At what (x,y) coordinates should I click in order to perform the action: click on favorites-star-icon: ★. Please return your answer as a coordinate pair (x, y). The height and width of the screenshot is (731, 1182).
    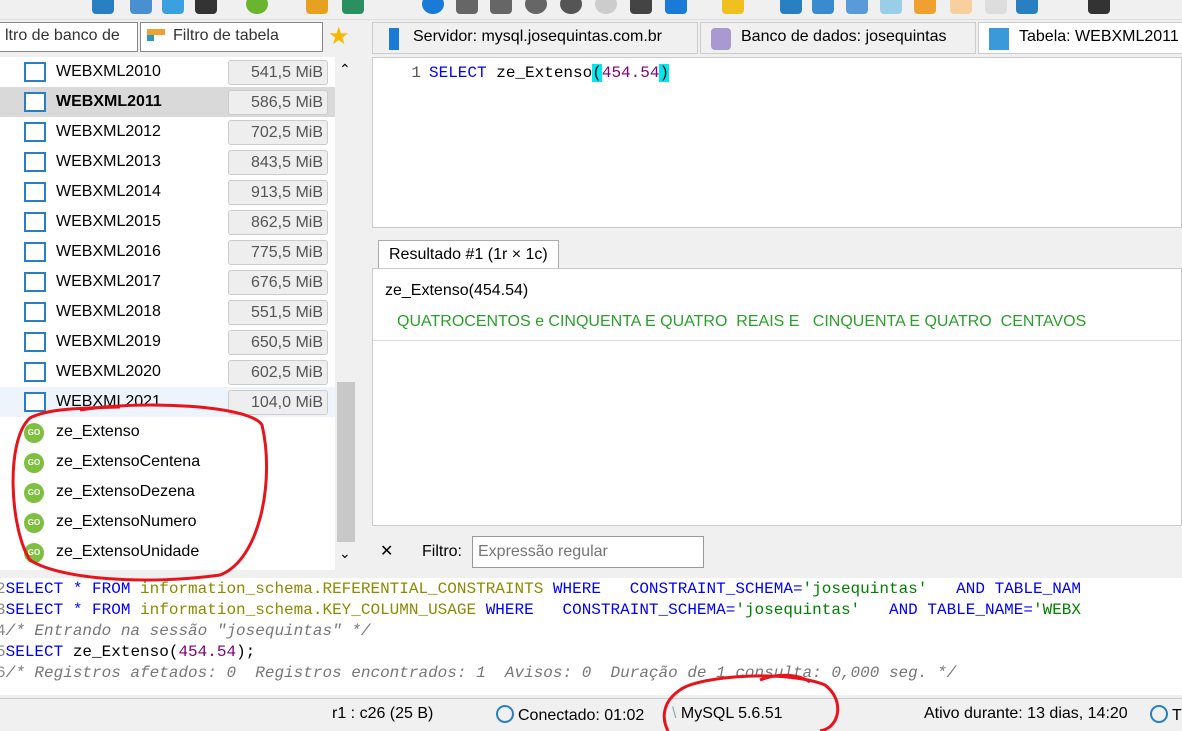
    Looking at the image, I should click on (339, 36).